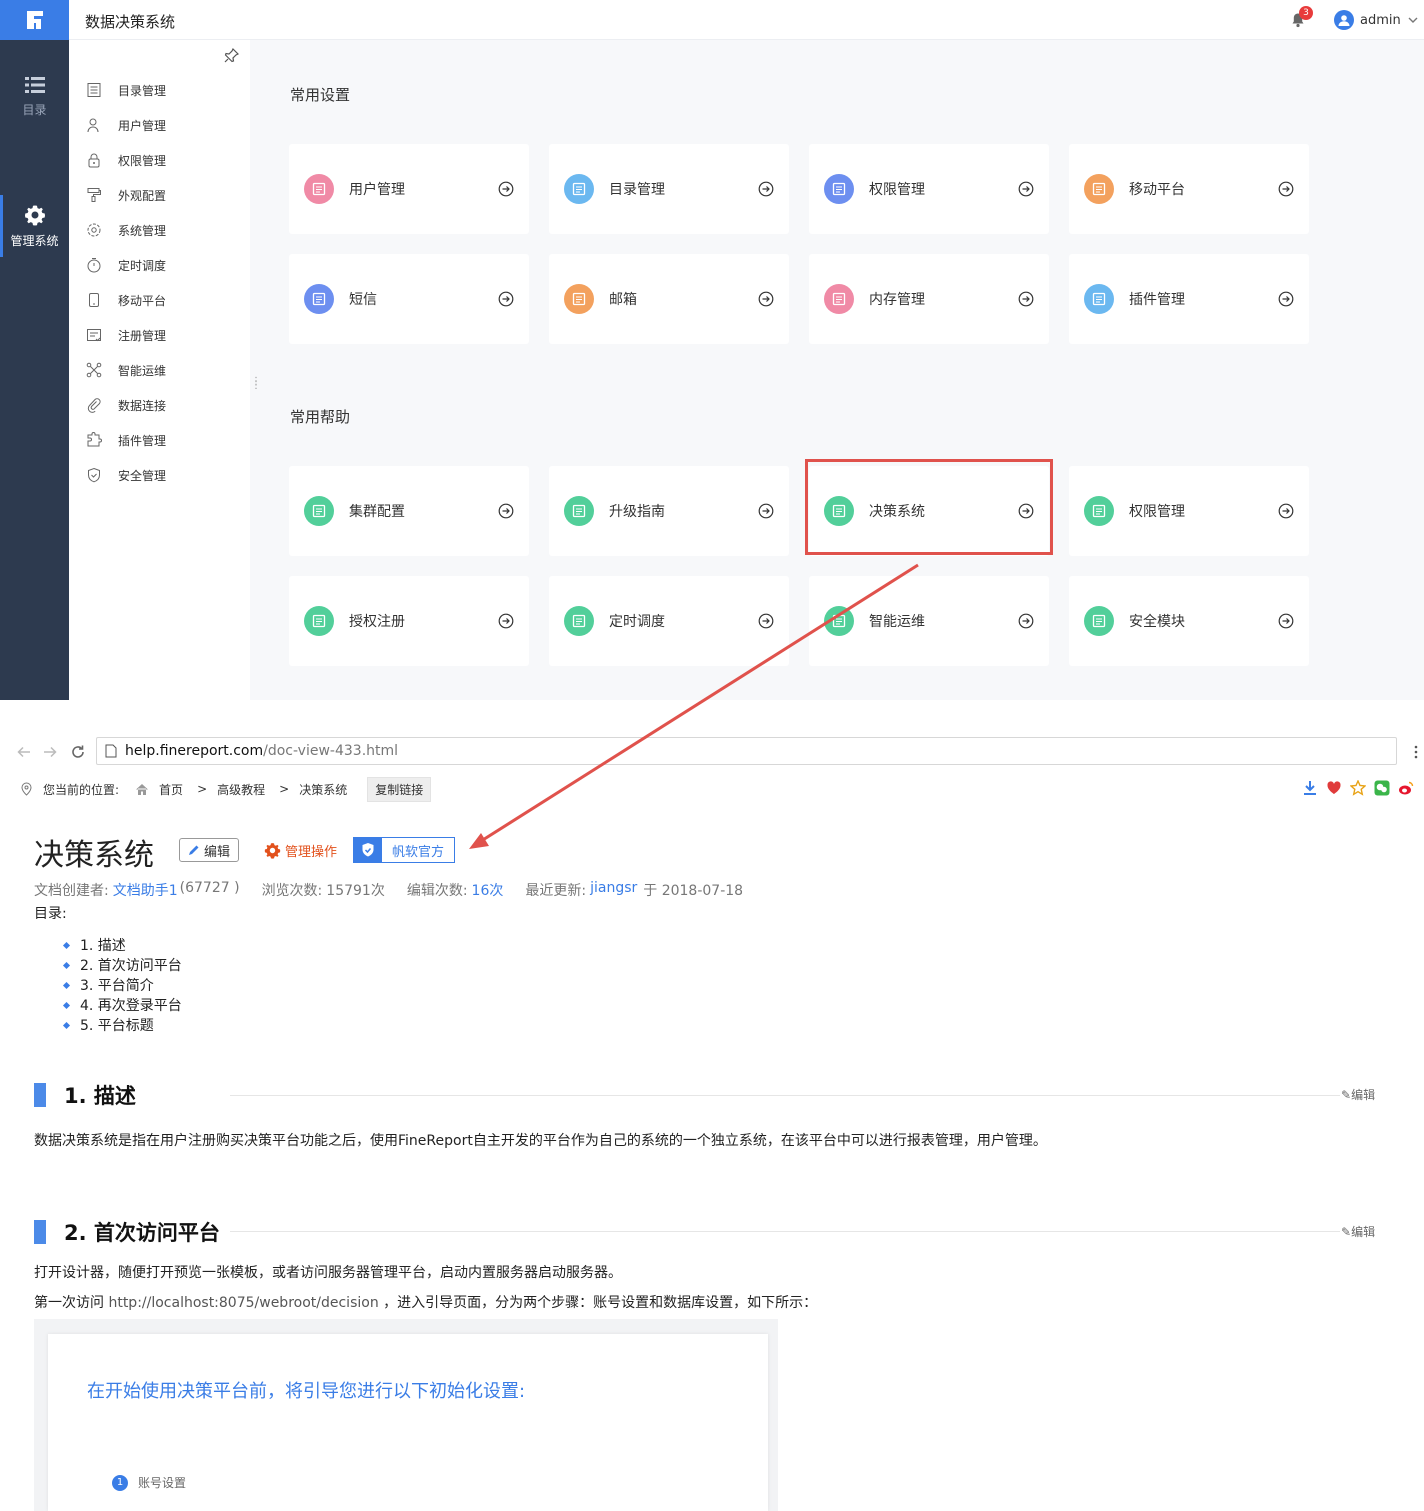  I want to click on subnav-item-schedule: 定时调度, so click(126, 265).